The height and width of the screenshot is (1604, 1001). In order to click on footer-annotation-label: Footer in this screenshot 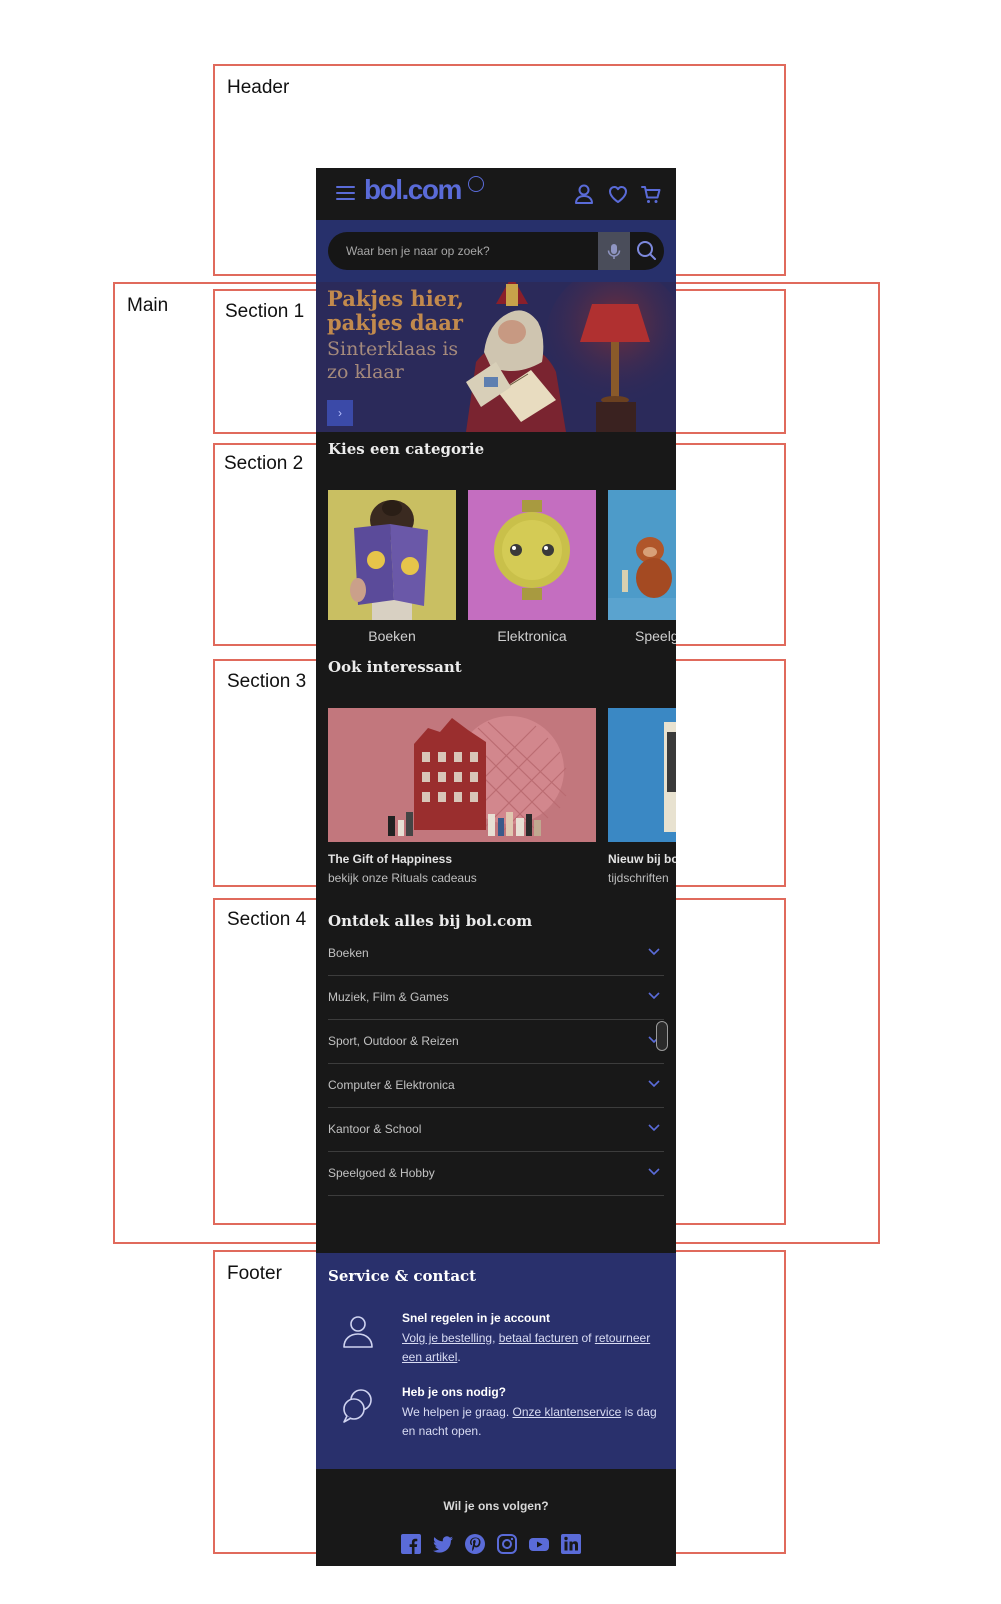, I will do `click(254, 1273)`.